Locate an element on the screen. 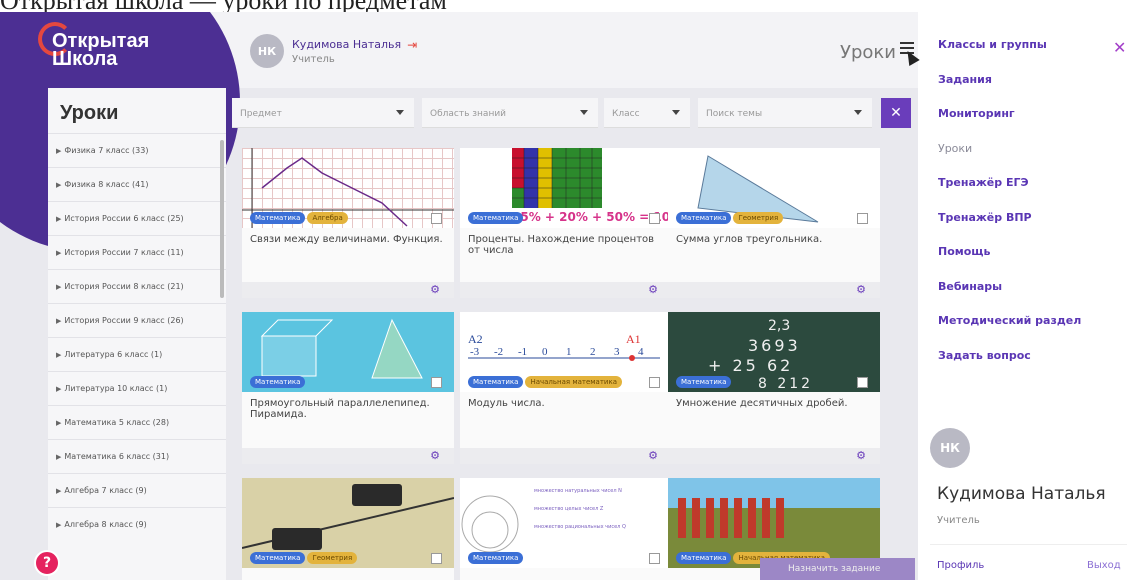  course-item: ▶ Физика 8 класс (41) is located at coordinates (137, 184).